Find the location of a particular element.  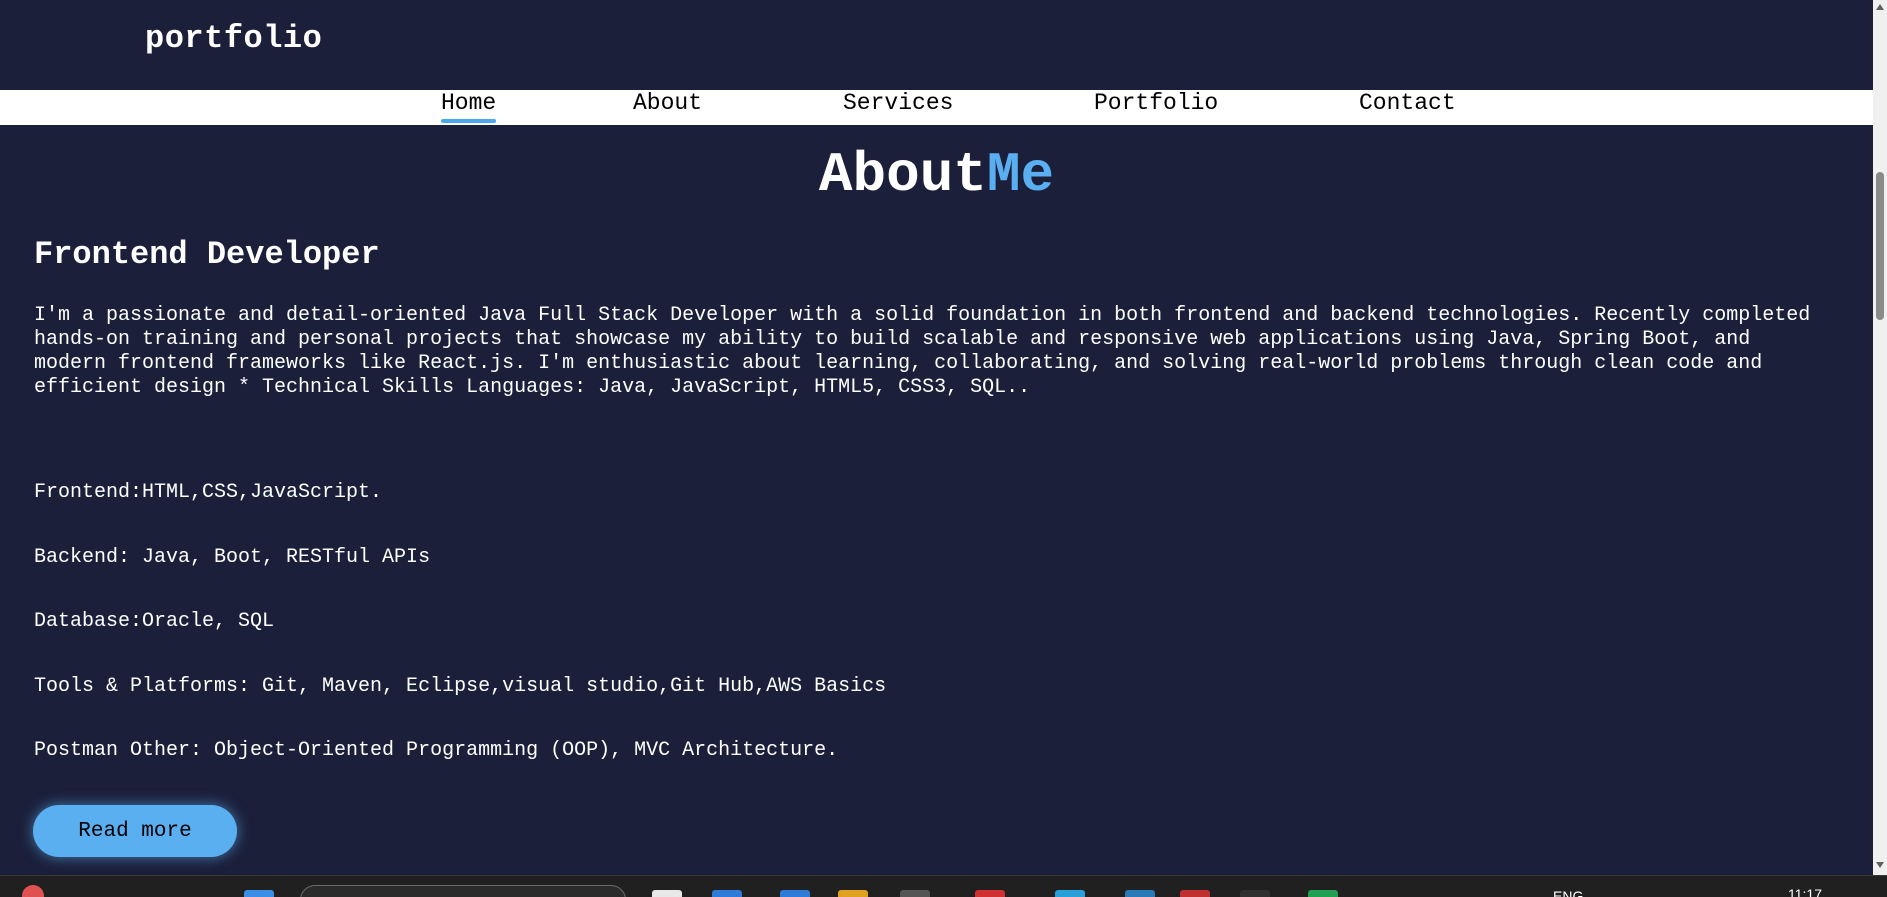

folder-icon is located at coordinates (853, 893).